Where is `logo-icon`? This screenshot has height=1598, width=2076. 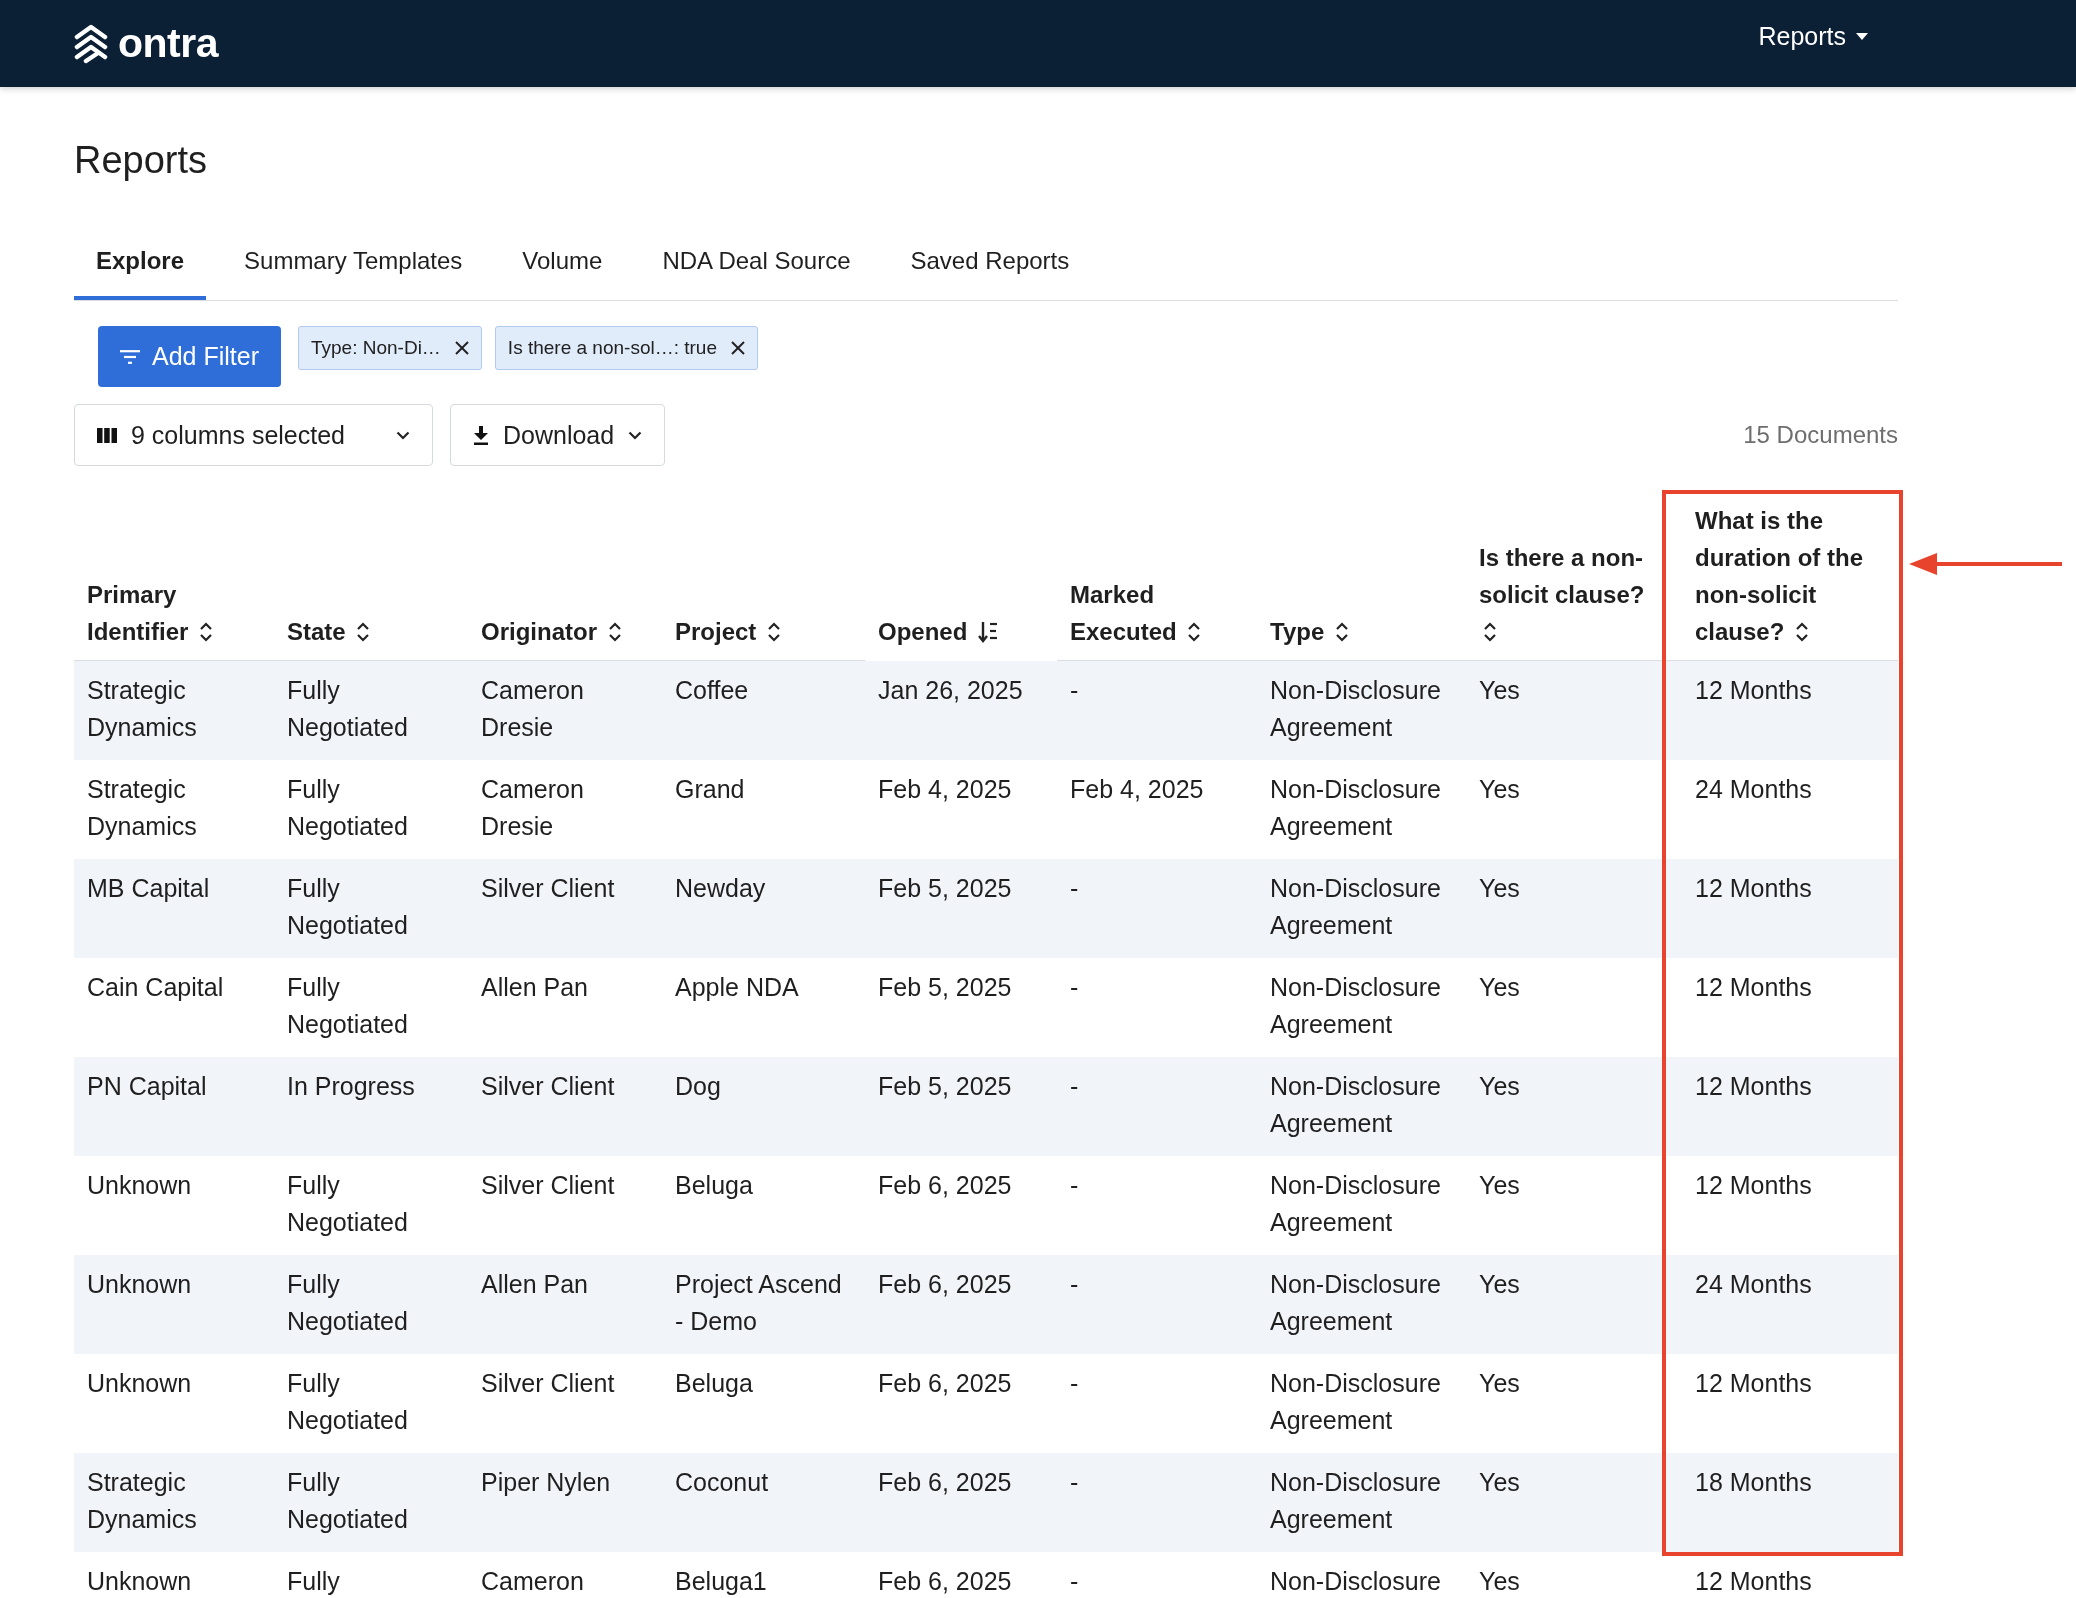
logo-icon is located at coordinates (91, 43).